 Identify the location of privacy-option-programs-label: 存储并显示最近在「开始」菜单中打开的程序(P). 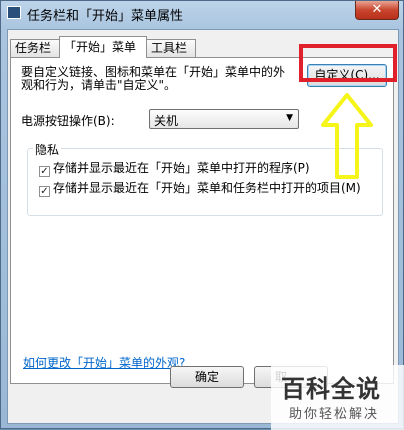
(181, 168).